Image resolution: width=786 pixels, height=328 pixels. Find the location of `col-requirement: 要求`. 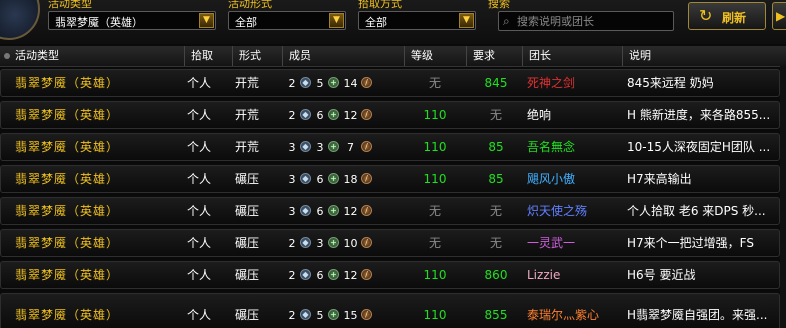

col-requirement: 要求 is located at coordinates (494, 56).